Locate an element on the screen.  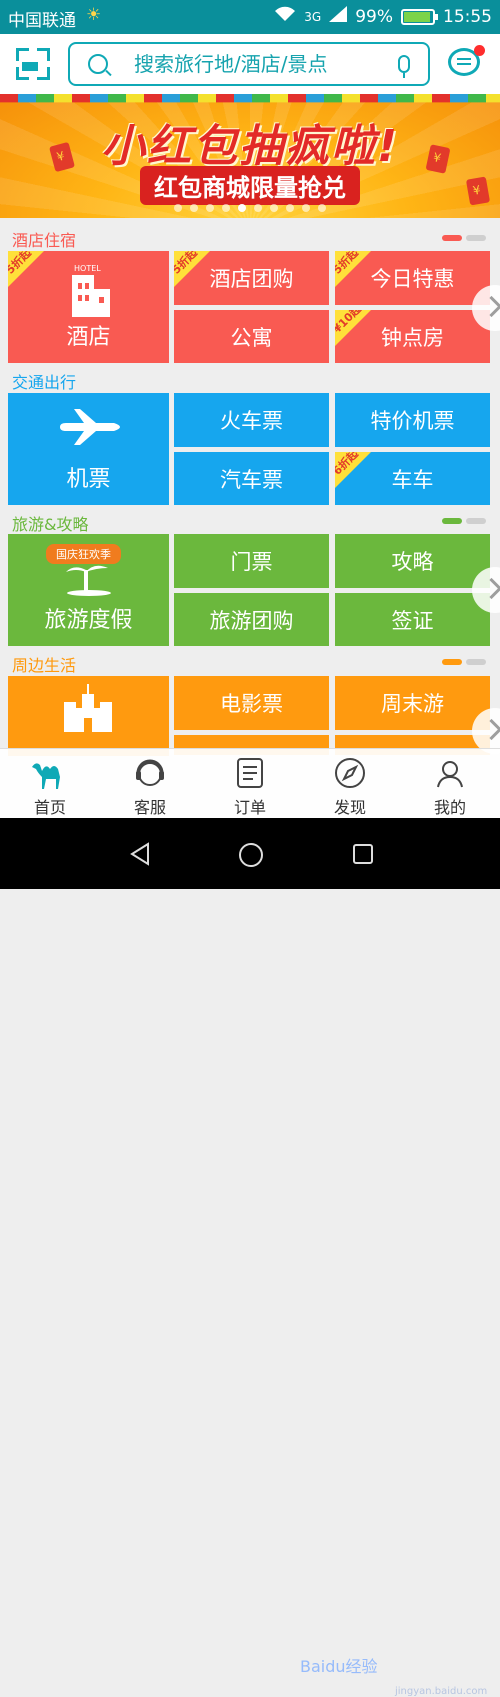
status-bar: 中国联通 ☀ 3G 99% 15:55 is located at coordinates (250, 17).